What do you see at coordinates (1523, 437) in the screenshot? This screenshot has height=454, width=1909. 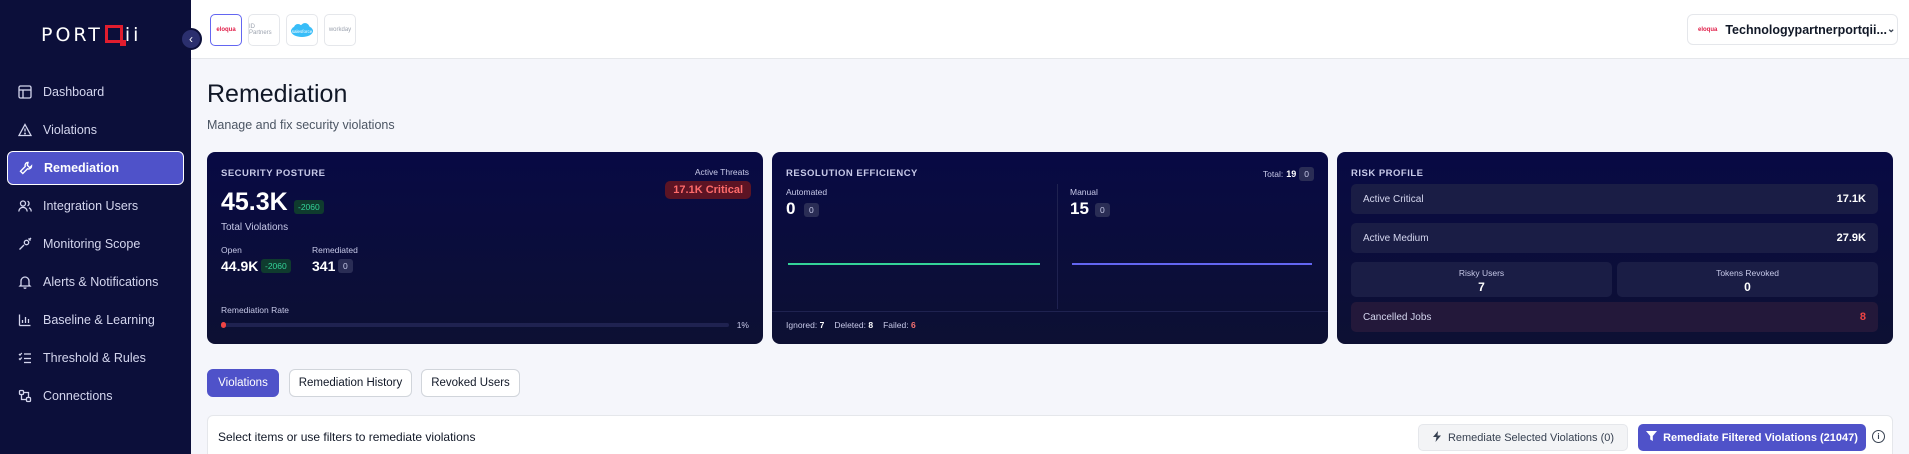 I see `remediate-selected-button: Remediate Selected Violations (0)` at bounding box center [1523, 437].